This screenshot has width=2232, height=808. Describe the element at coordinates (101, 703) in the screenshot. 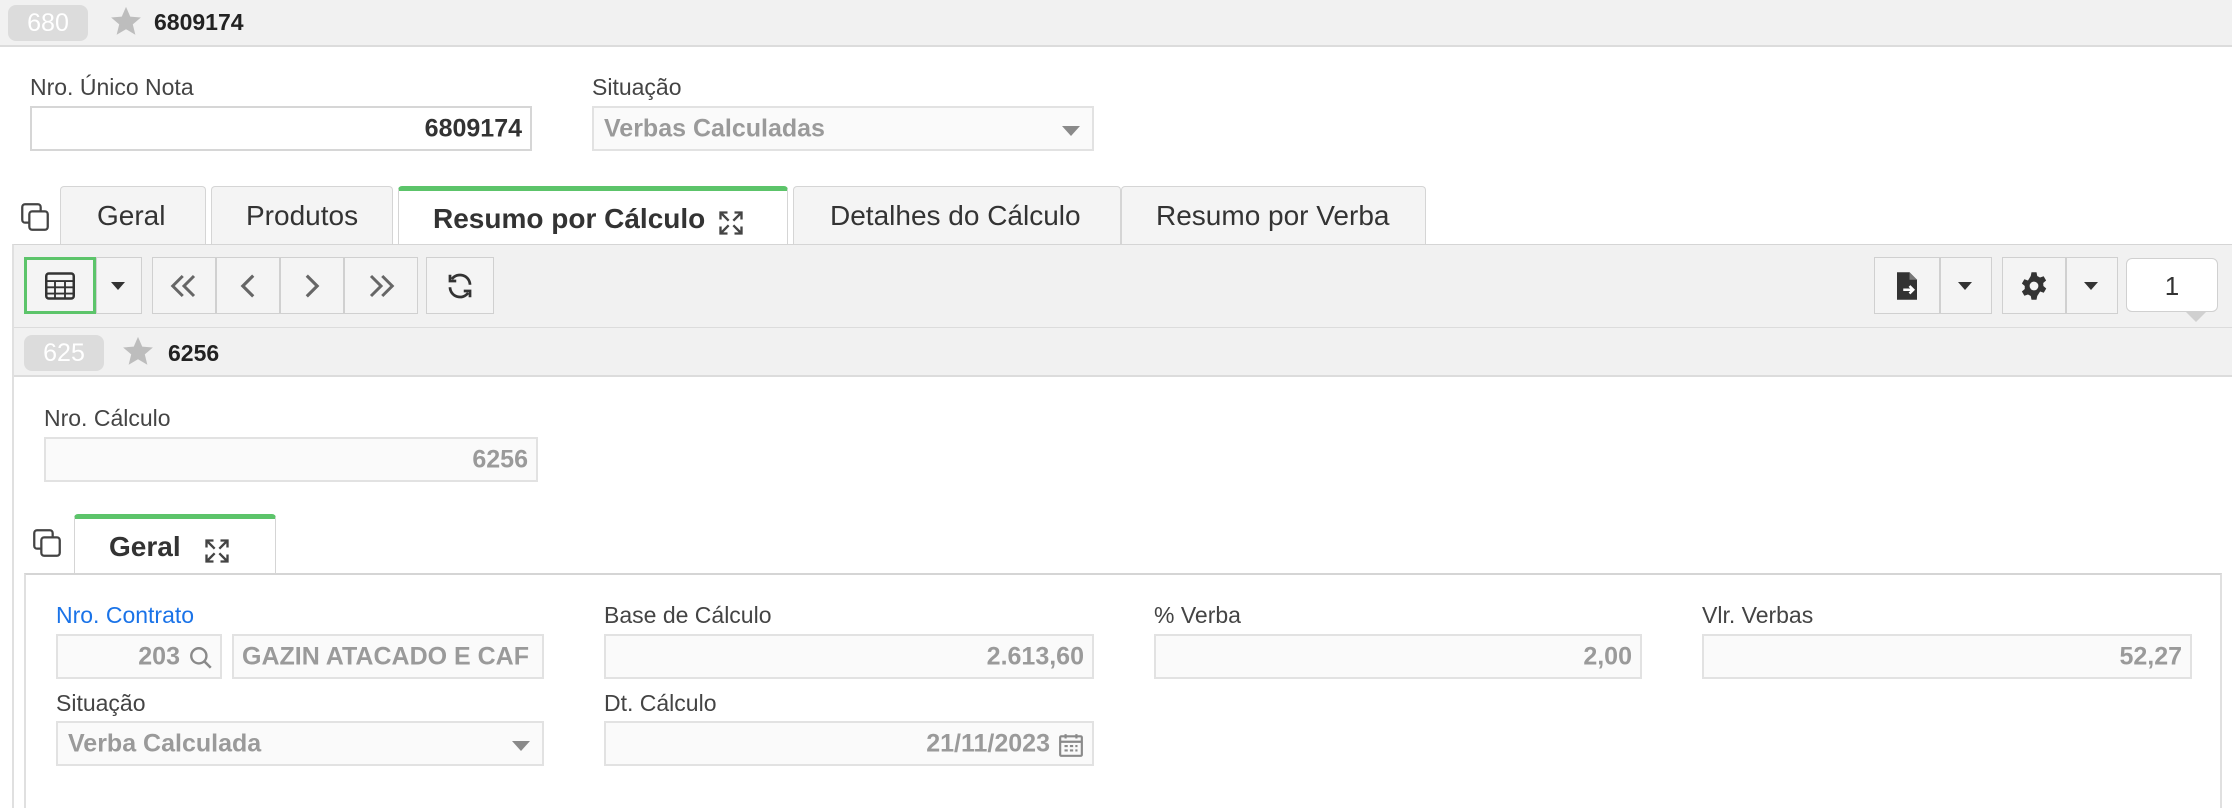

I see `detail-situacao-label: Situação` at that location.